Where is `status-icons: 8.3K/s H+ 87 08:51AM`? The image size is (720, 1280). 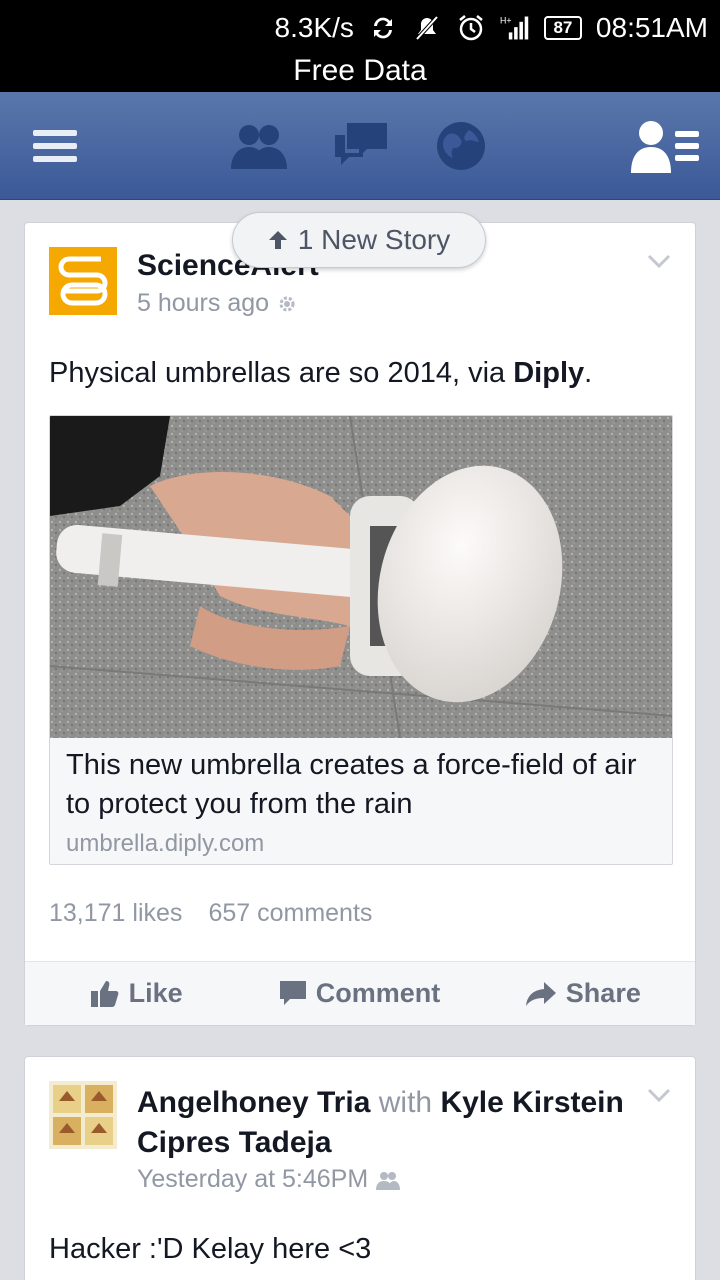
status-icons: 8.3K/s H+ 87 08:51AM is located at coordinates (491, 28).